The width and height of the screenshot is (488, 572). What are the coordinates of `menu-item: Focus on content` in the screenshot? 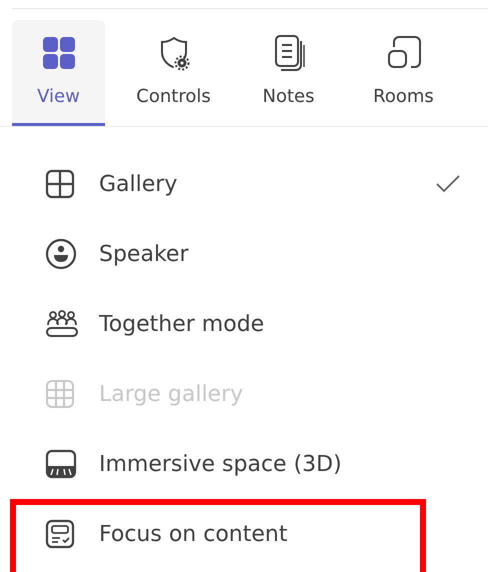 It's located at (244, 534).